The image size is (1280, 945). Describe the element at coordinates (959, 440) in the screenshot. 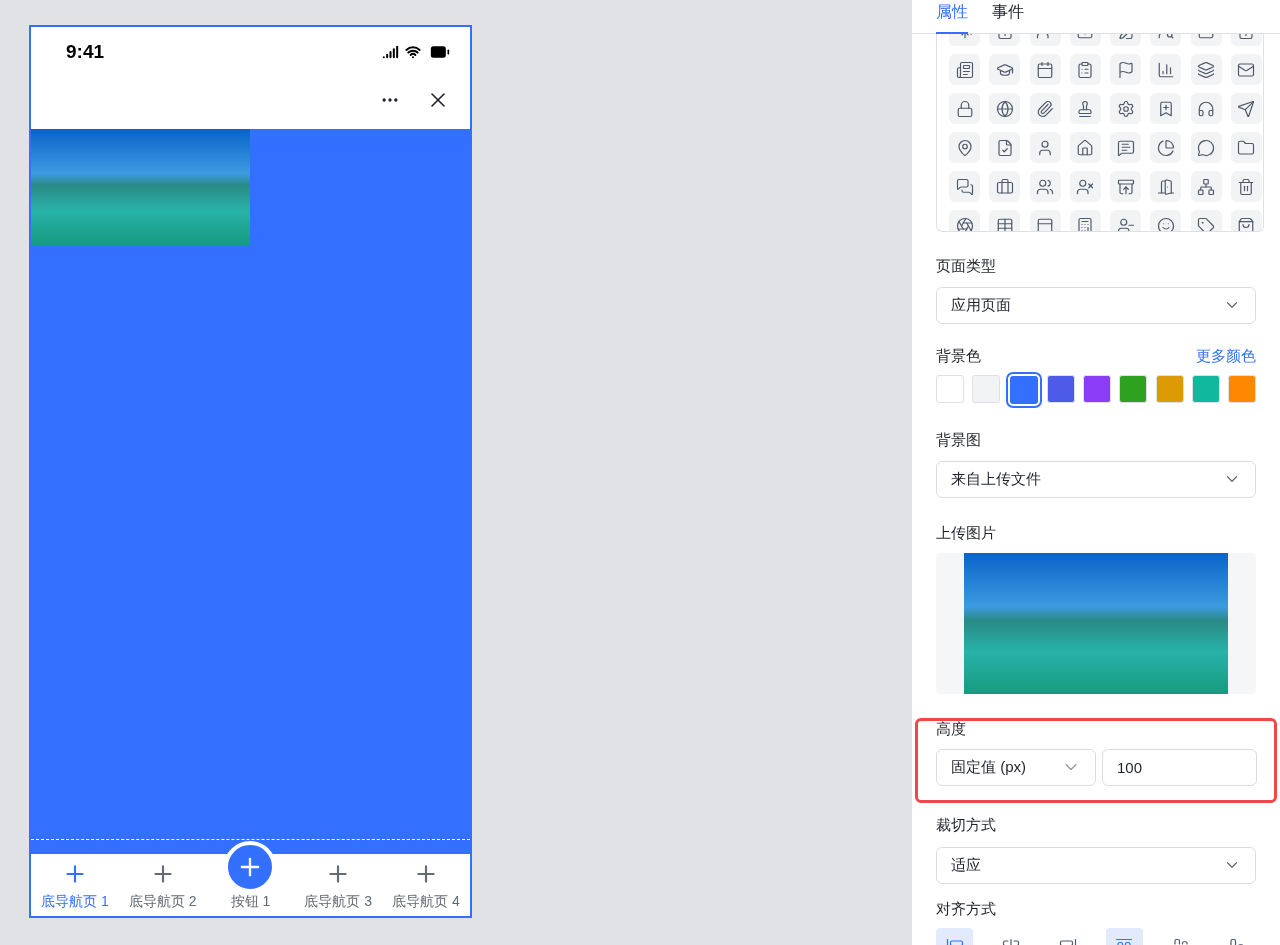

I see `field-label: 背景图` at that location.